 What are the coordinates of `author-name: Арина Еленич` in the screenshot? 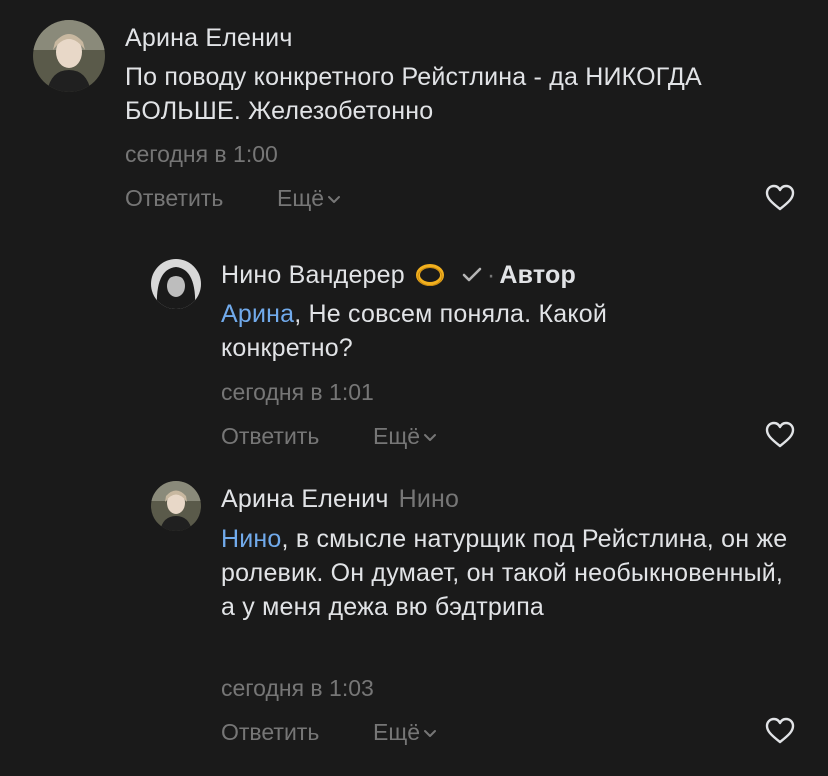 It's located at (305, 499).